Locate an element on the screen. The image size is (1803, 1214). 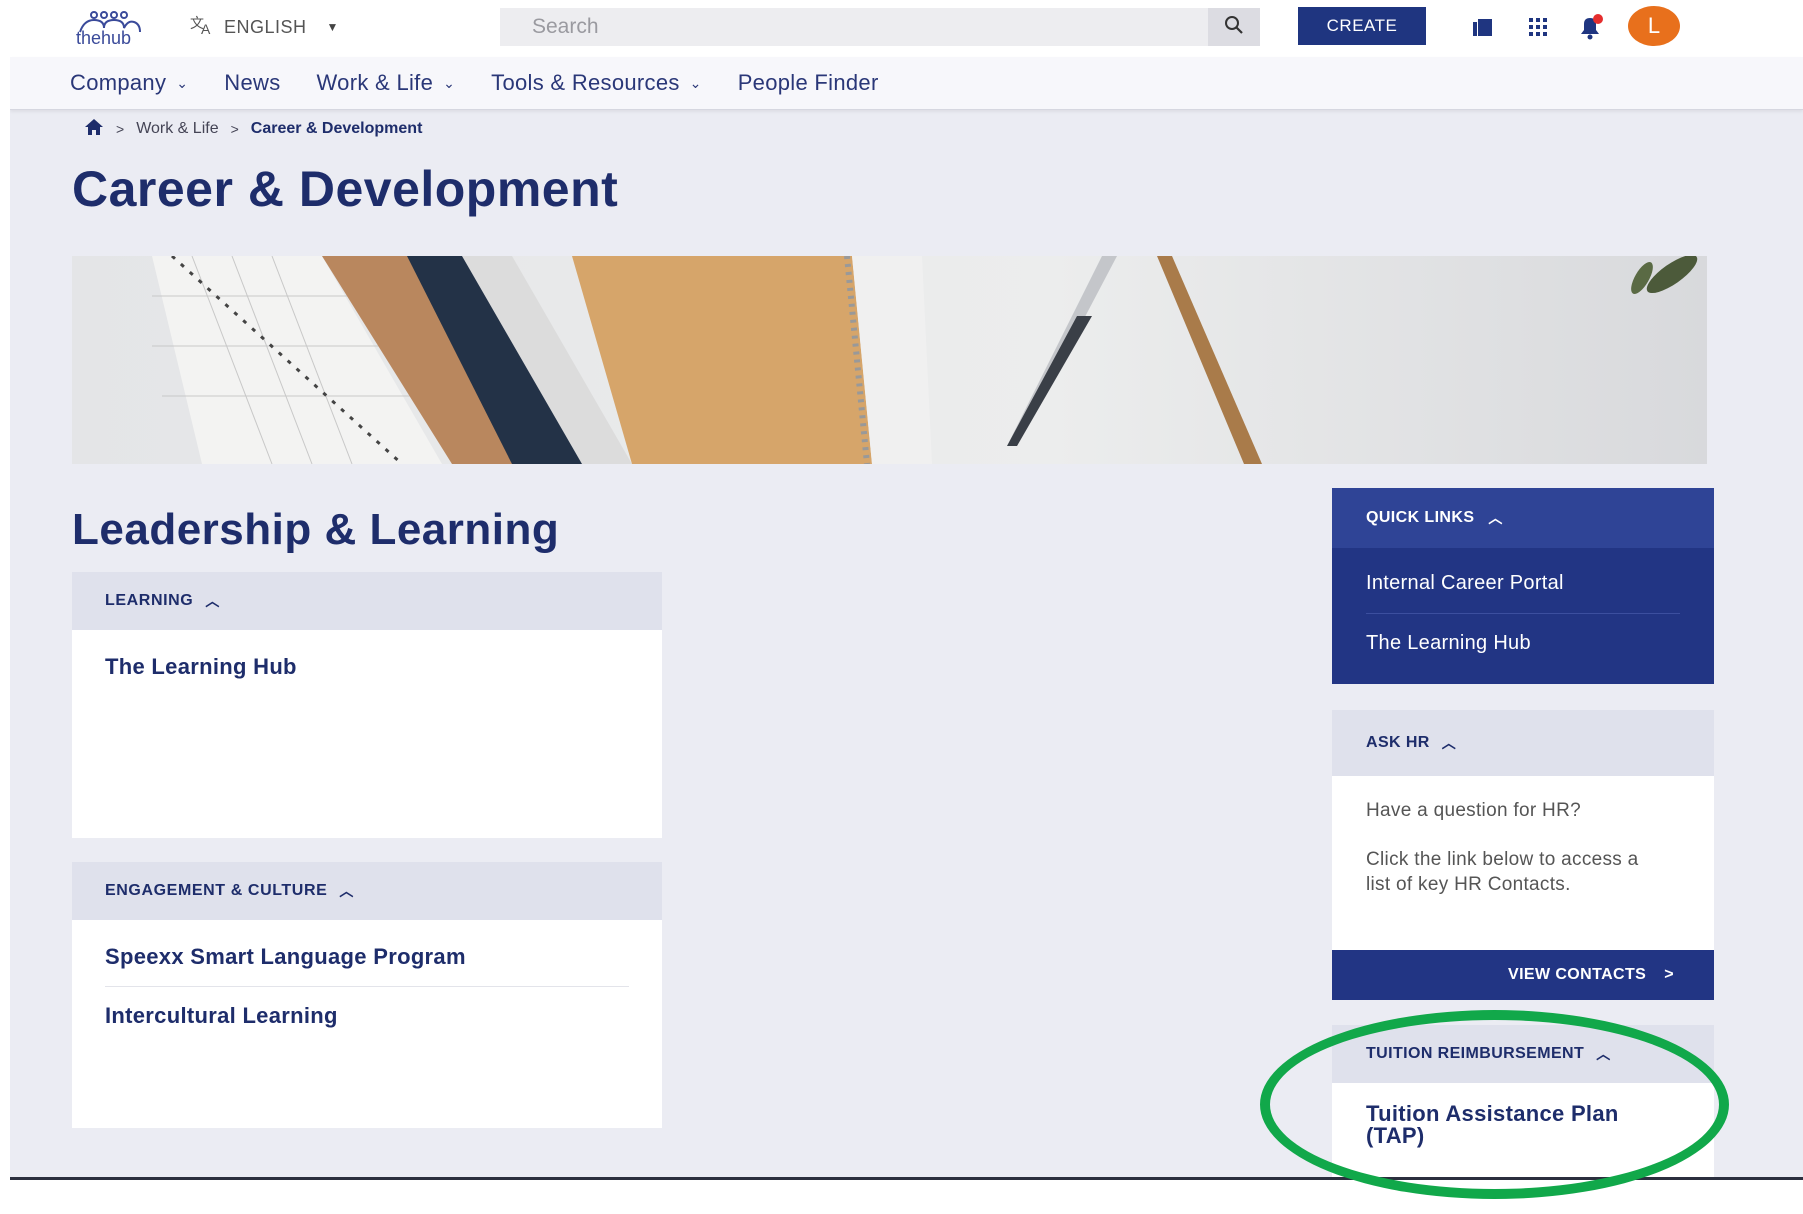
search-button is located at coordinates (1234, 27).